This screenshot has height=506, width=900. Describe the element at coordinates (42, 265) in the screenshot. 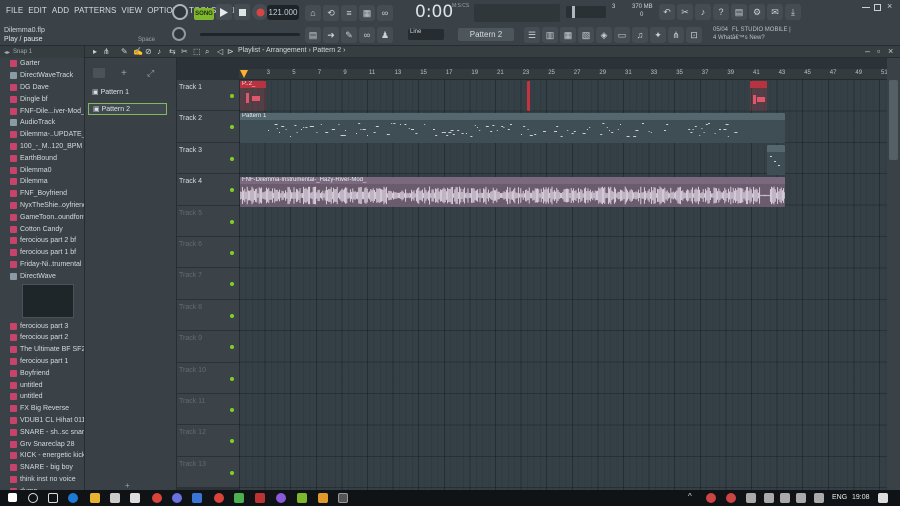

I see `browser-item: Friday-Ni..trumental` at that location.